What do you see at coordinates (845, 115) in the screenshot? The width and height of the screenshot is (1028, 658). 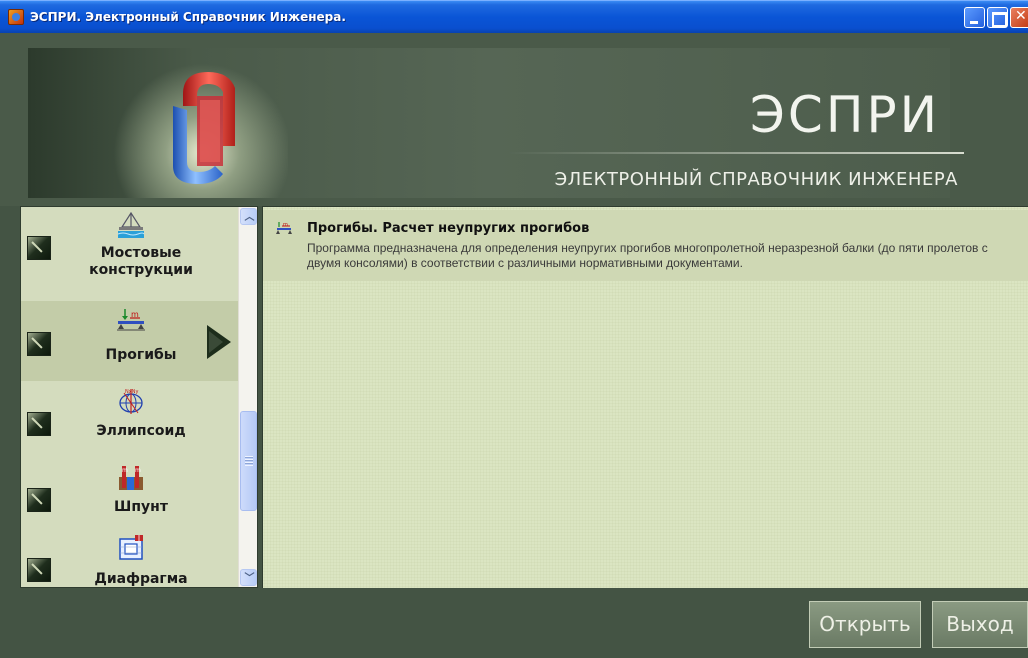 I see `brand-title: ЭСПРИ` at bounding box center [845, 115].